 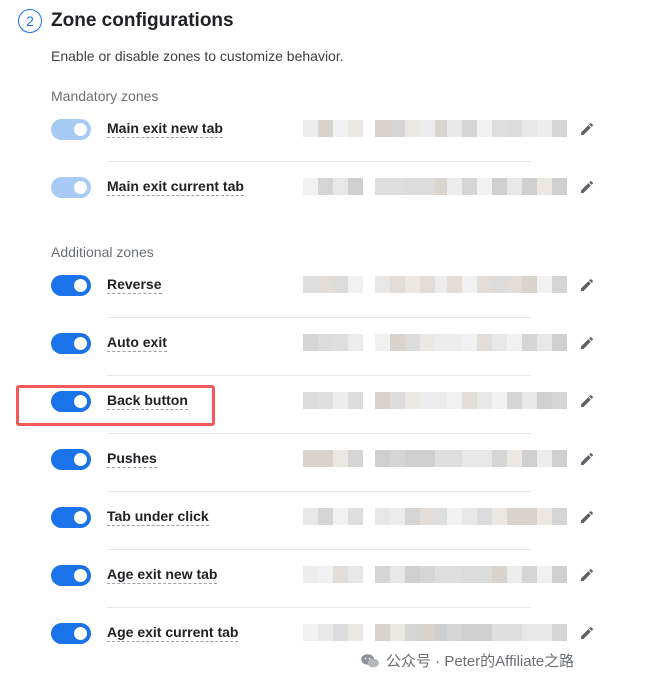 I want to click on zone-row: Main exit new tab, so click(x=331, y=133).